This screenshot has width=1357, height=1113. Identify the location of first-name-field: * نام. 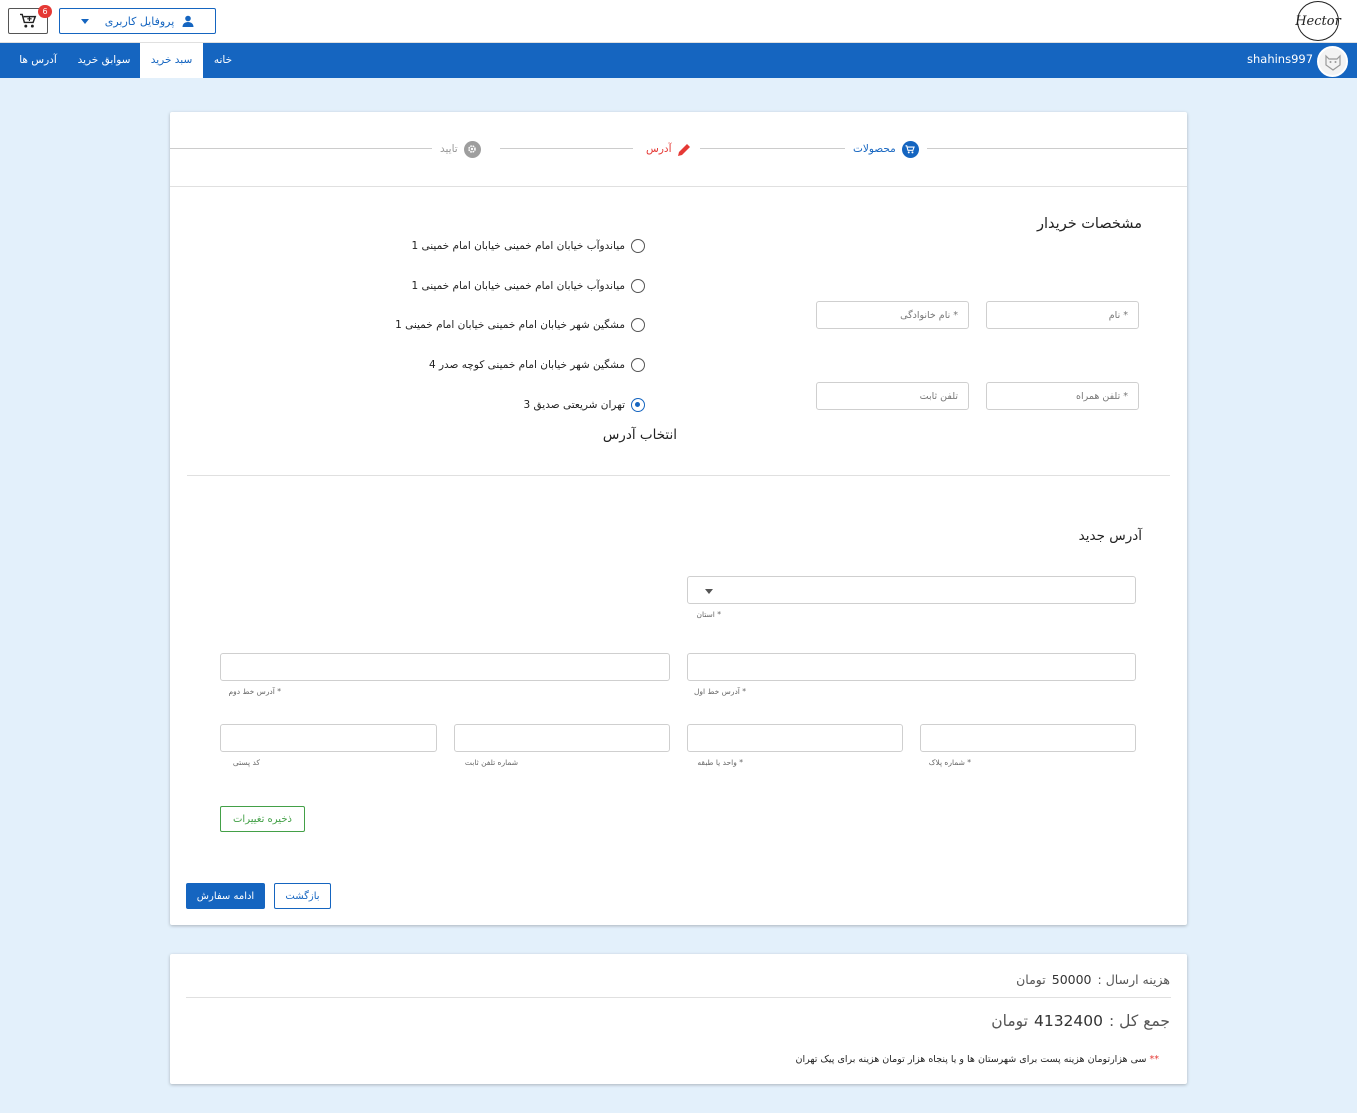
(1062, 315).